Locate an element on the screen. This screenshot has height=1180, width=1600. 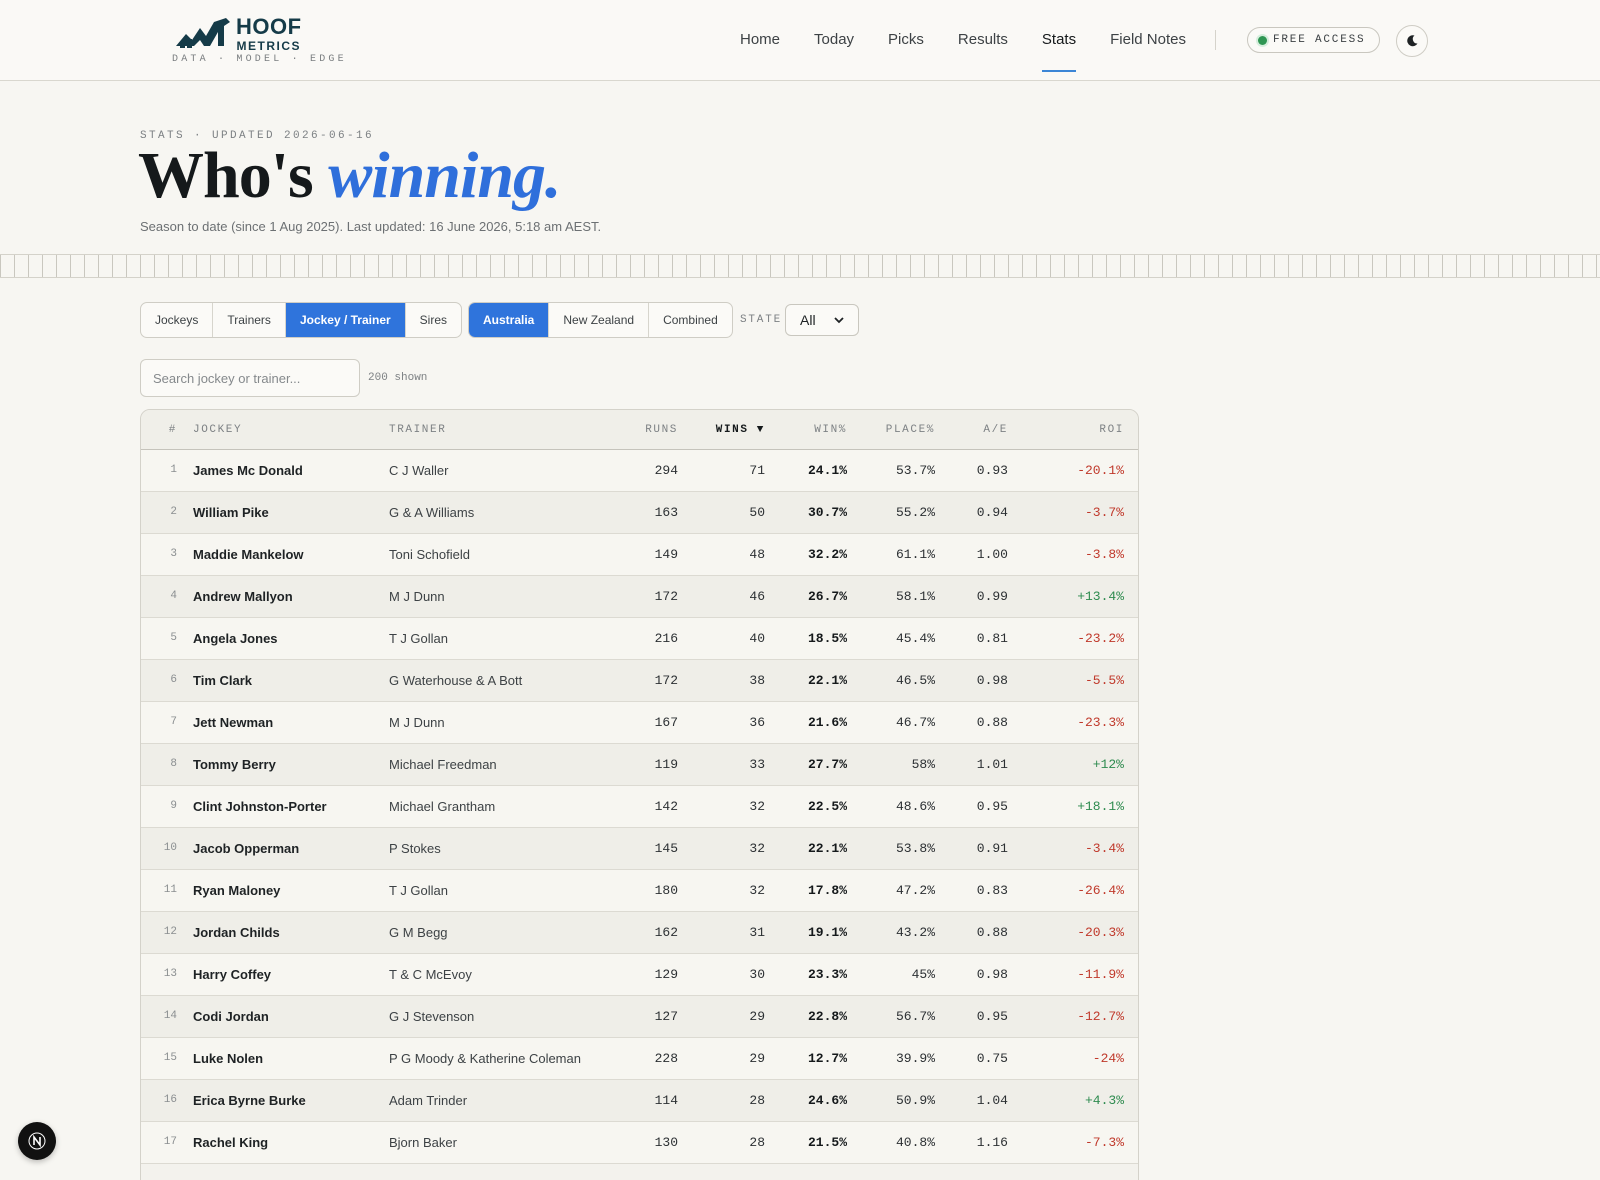
cell-winpct: 12.7% is located at coordinates (827, 1058).